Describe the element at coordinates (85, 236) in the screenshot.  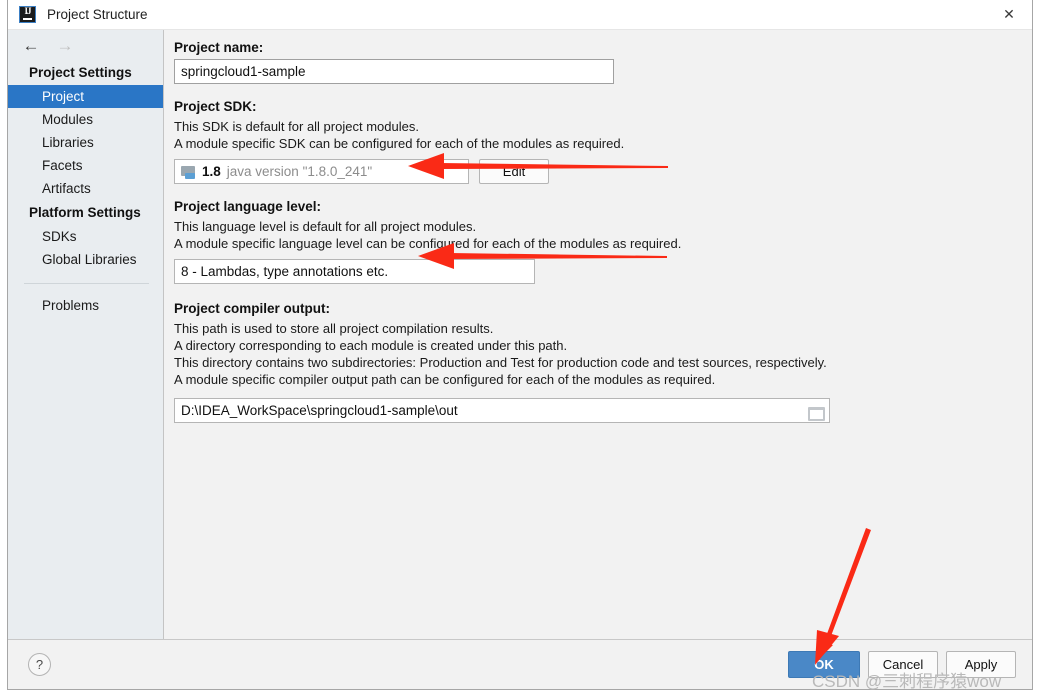
I see `sidebar-item-sdks: SDKs` at that location.